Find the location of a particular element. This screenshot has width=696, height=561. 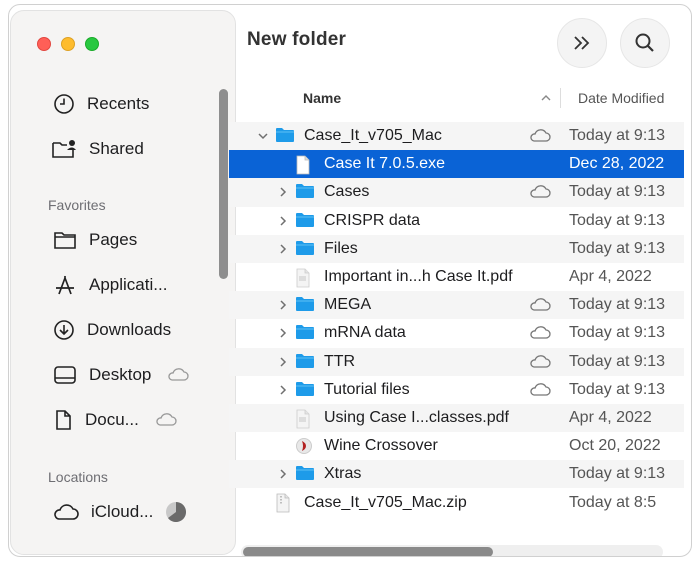

sort-indicator is located at coordinates (546, 98).